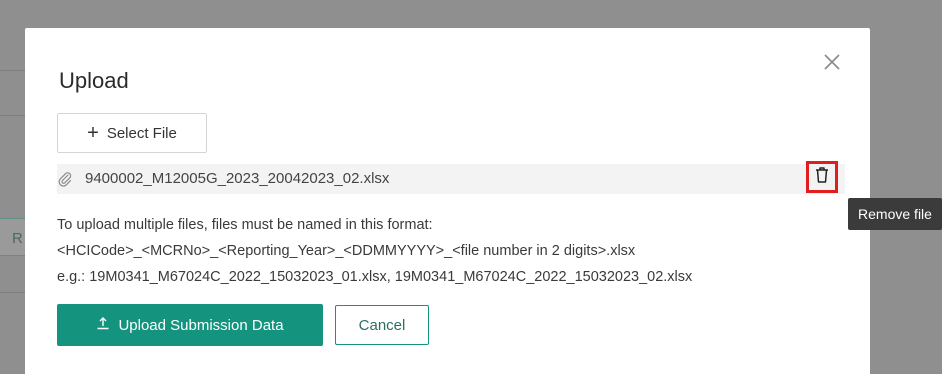 The image size is (942, 374). What do you see at coordinates (201, 325) in the screenshot?
I see `upload-button-label: Upload Submission Data` at bounding box center [201, 325].